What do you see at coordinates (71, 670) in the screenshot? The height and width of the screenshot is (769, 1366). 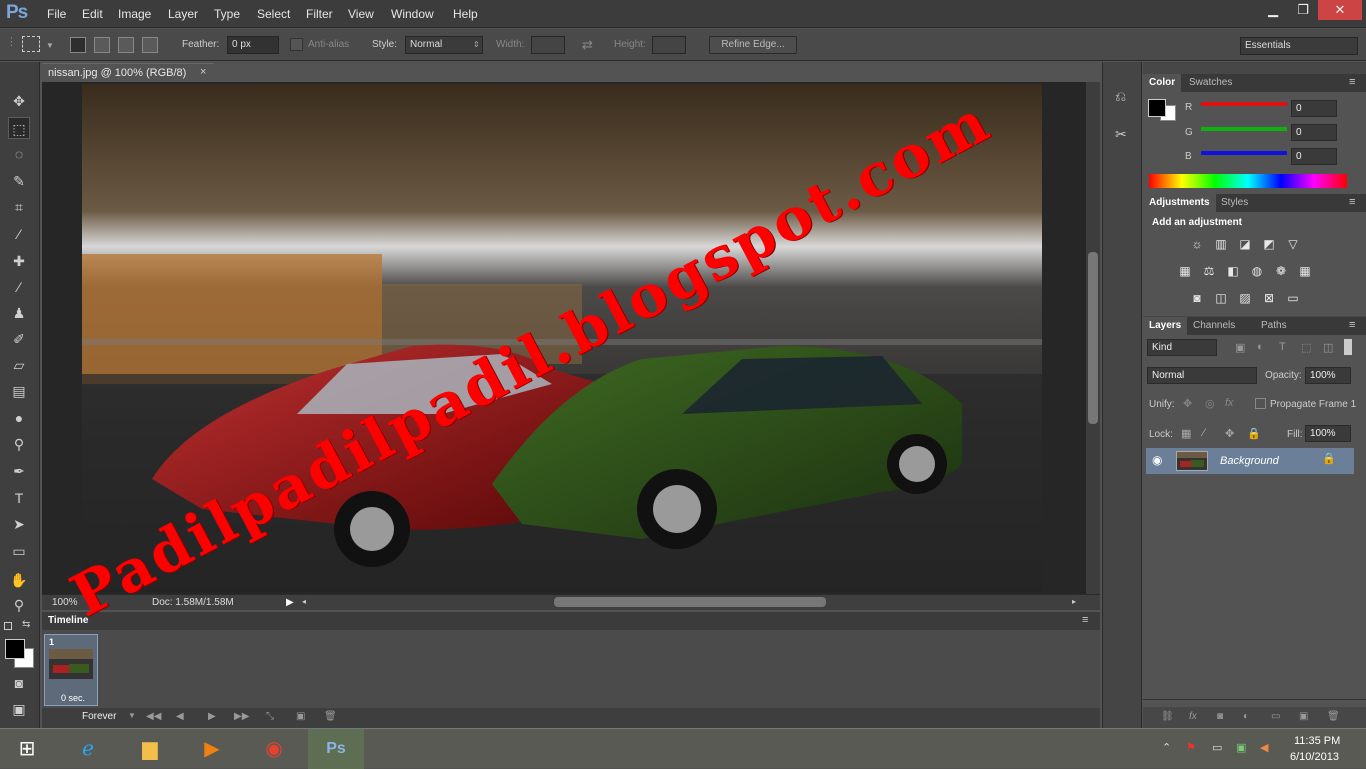 I see `animation-frame: 1 0 sec.` at bounding box center [71, 670].